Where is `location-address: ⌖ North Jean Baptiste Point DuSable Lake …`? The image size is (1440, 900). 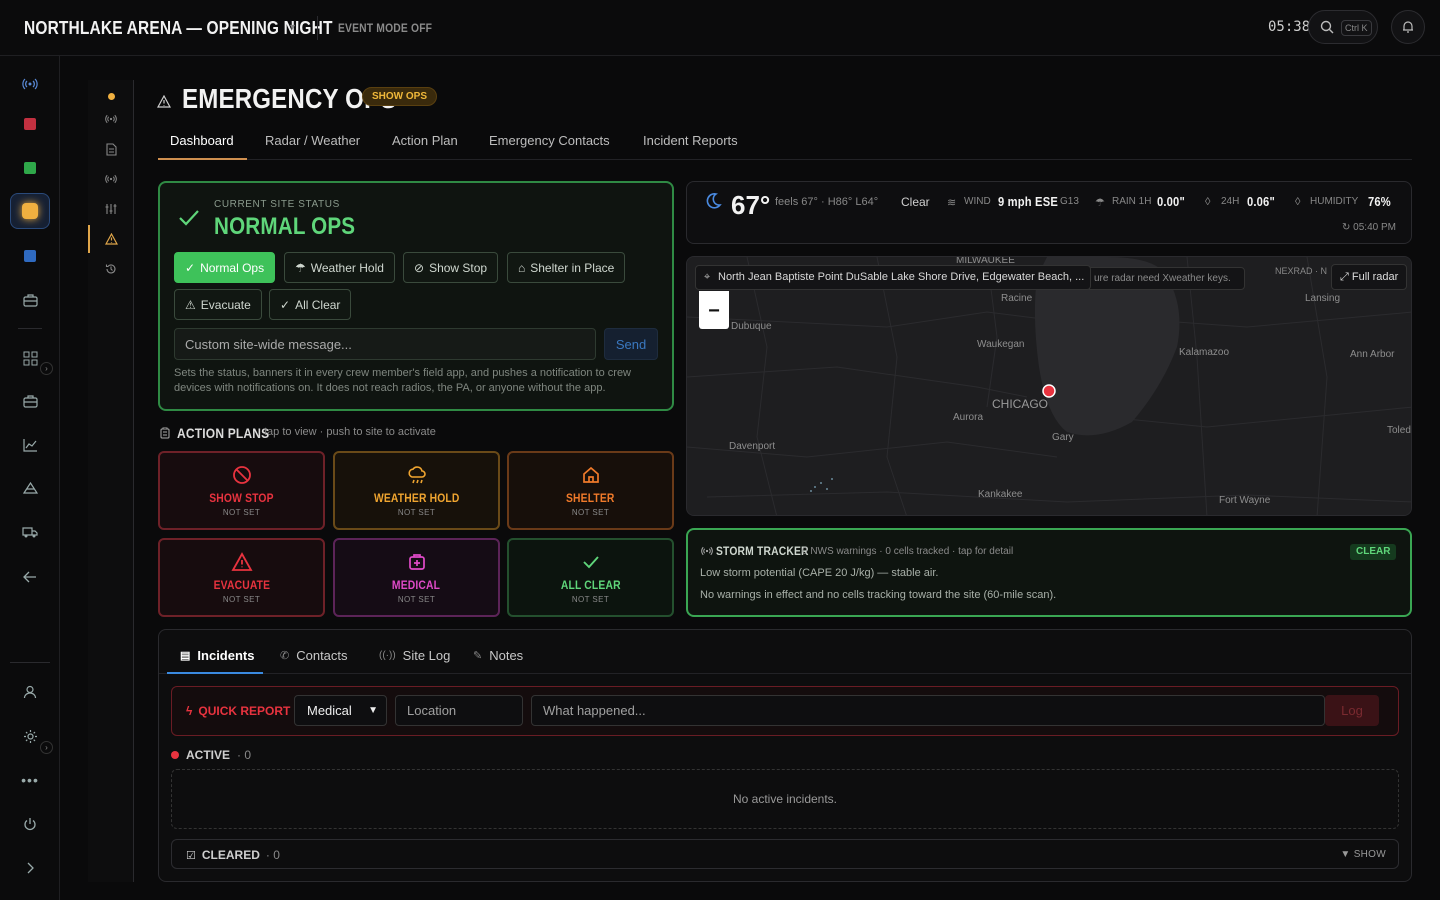 location-address: ⌖ North Jean Baptiste Point DuSable Lake … is located at coordinates (893, 277).